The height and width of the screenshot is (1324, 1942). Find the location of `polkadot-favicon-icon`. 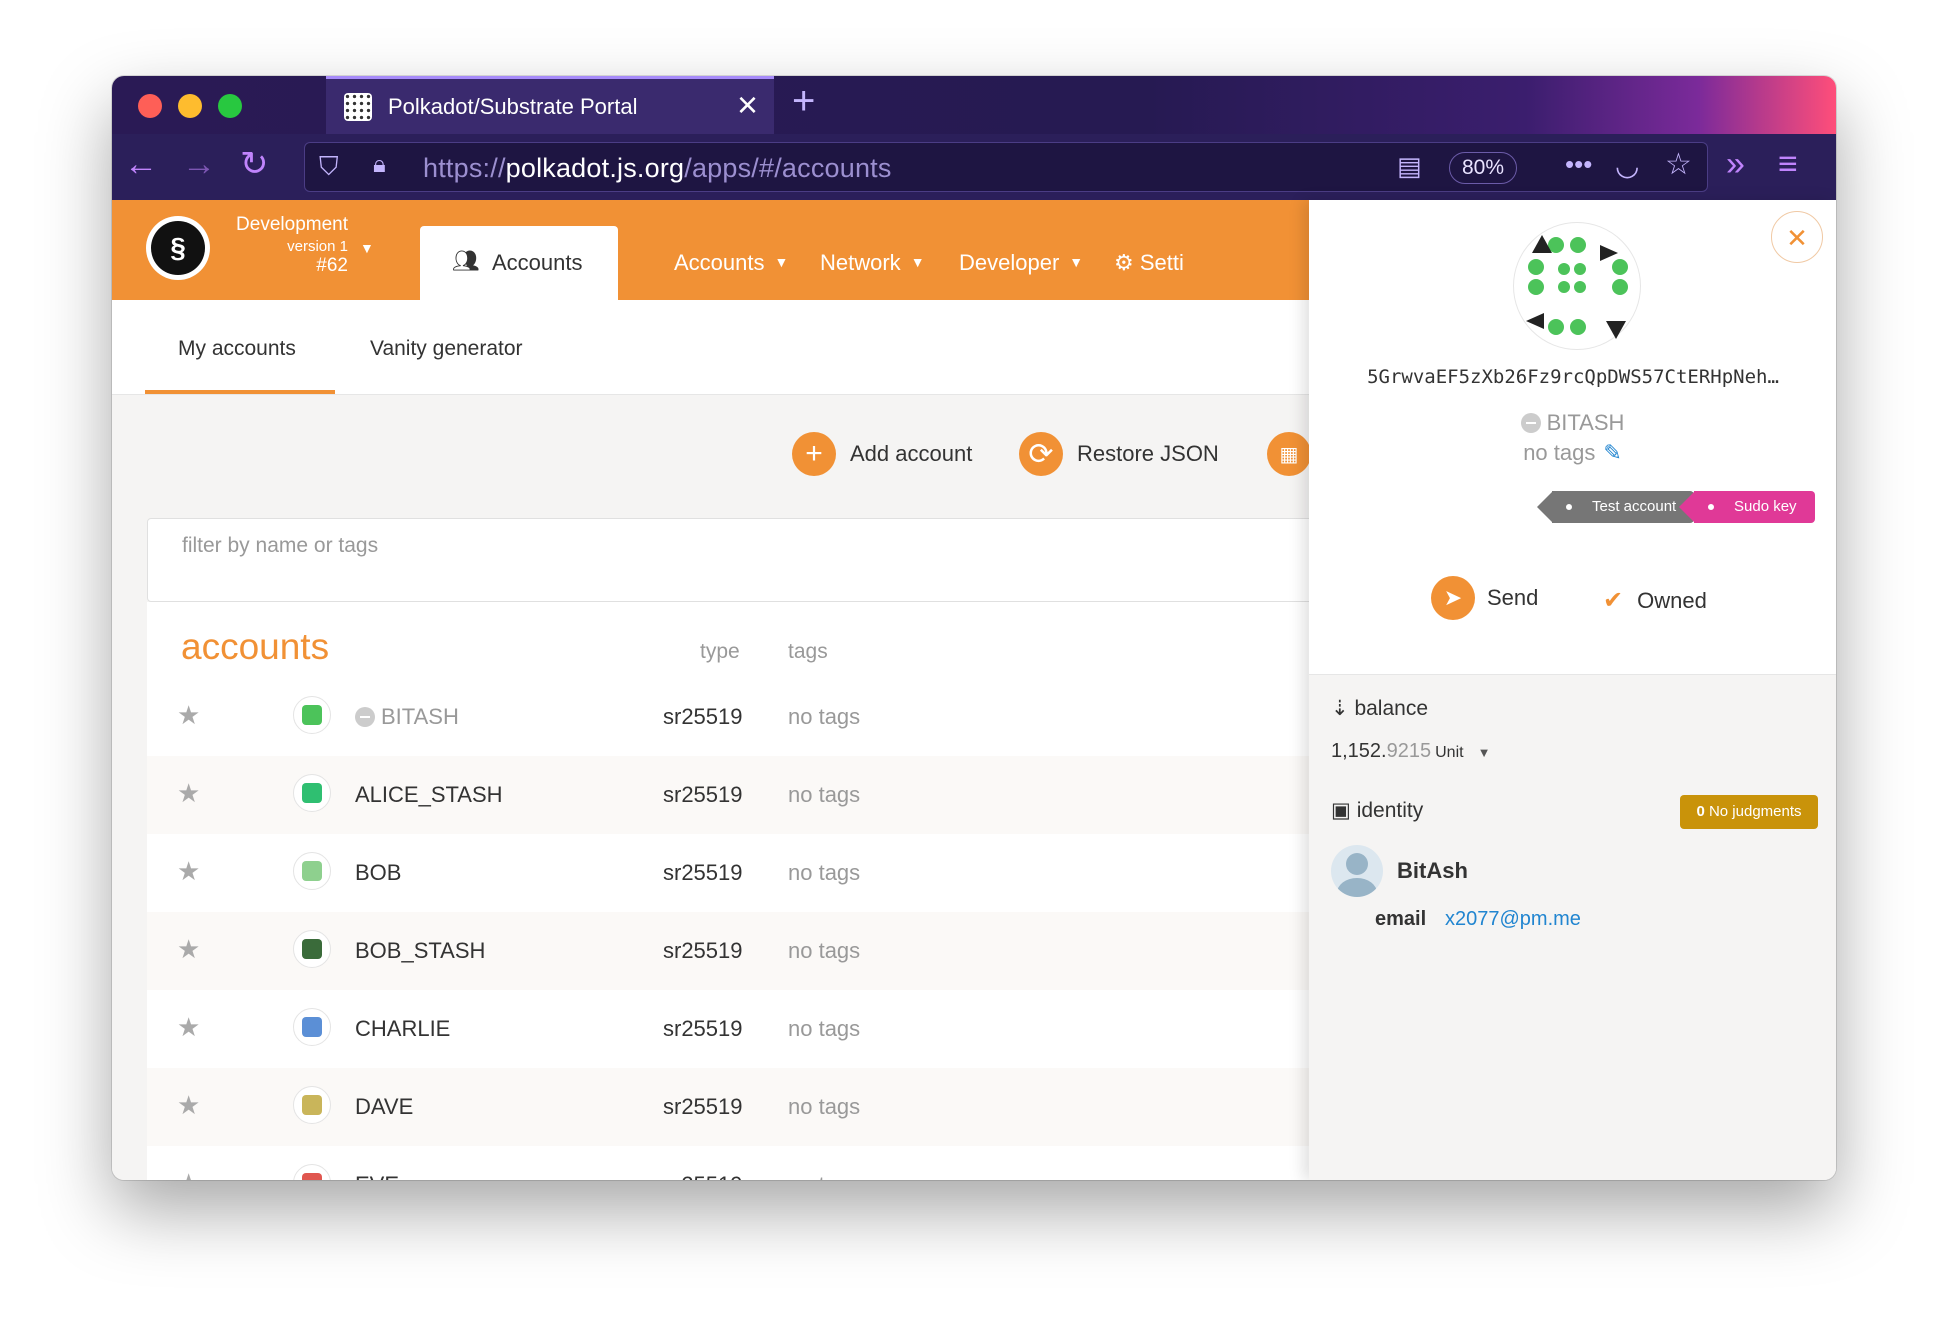

polkadot-favicon-icon is located at coordinates (358, 107).